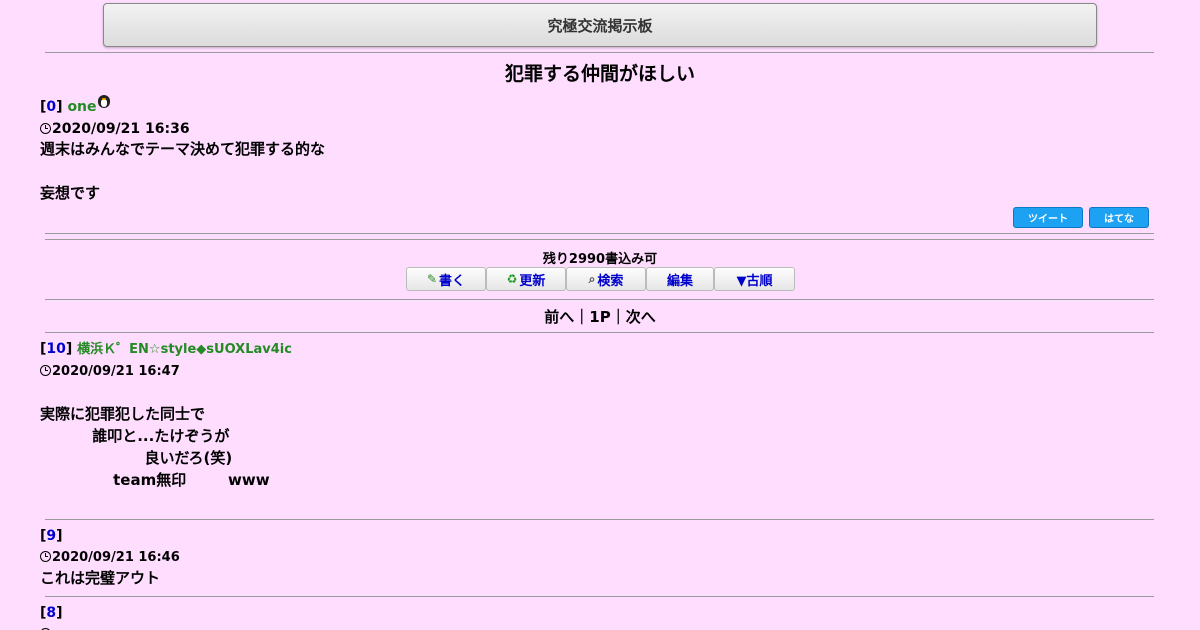 The height and width of the screenshot is (630, 1200). I want to click on search-label: 検索, so click(610, 281).